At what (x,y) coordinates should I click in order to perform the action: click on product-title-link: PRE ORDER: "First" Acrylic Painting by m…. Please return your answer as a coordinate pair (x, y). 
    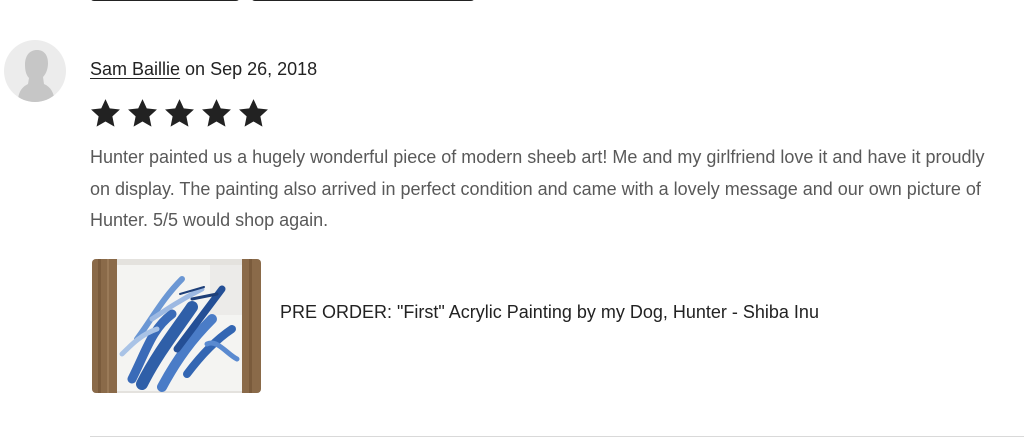
    Looking at the image, I should click on (560, 312).